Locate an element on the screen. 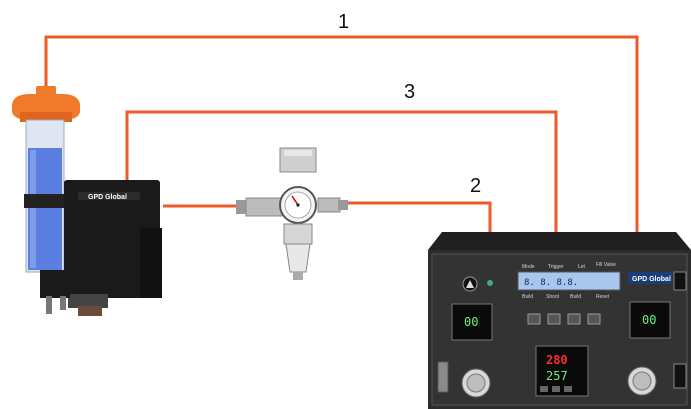  right-gauge-value: 00 is located at coordinates (649, 320).